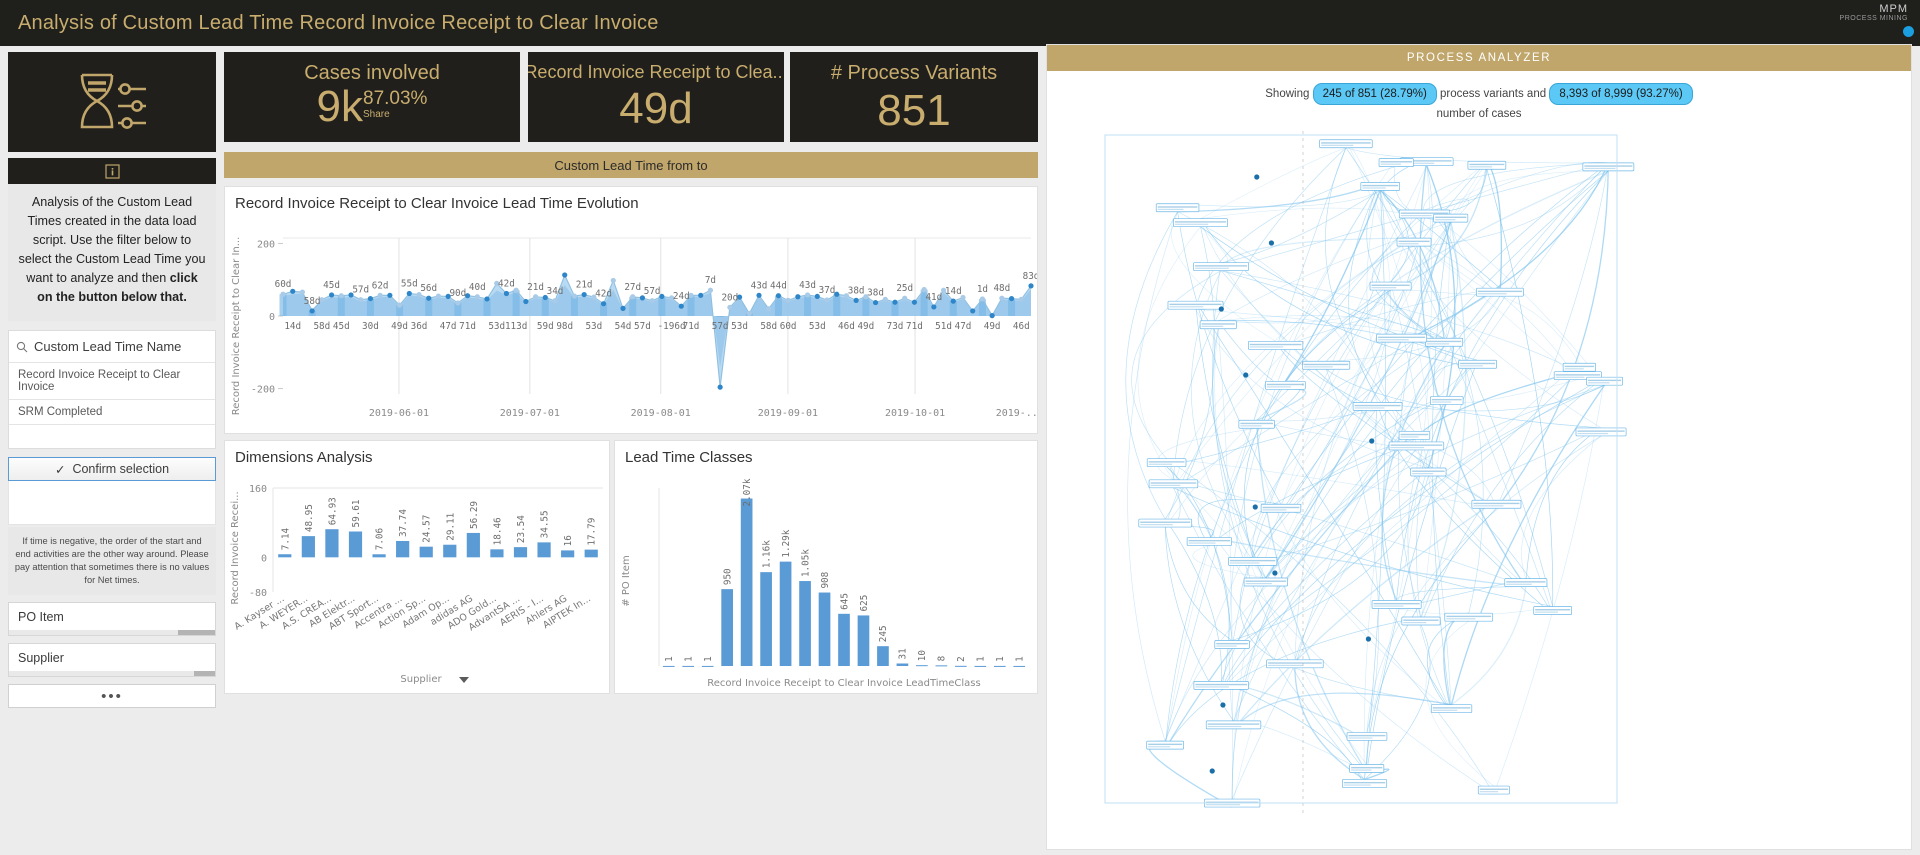 The image size is (1920, 855). I want to click on svg-text: 21d, so click(584, 285).